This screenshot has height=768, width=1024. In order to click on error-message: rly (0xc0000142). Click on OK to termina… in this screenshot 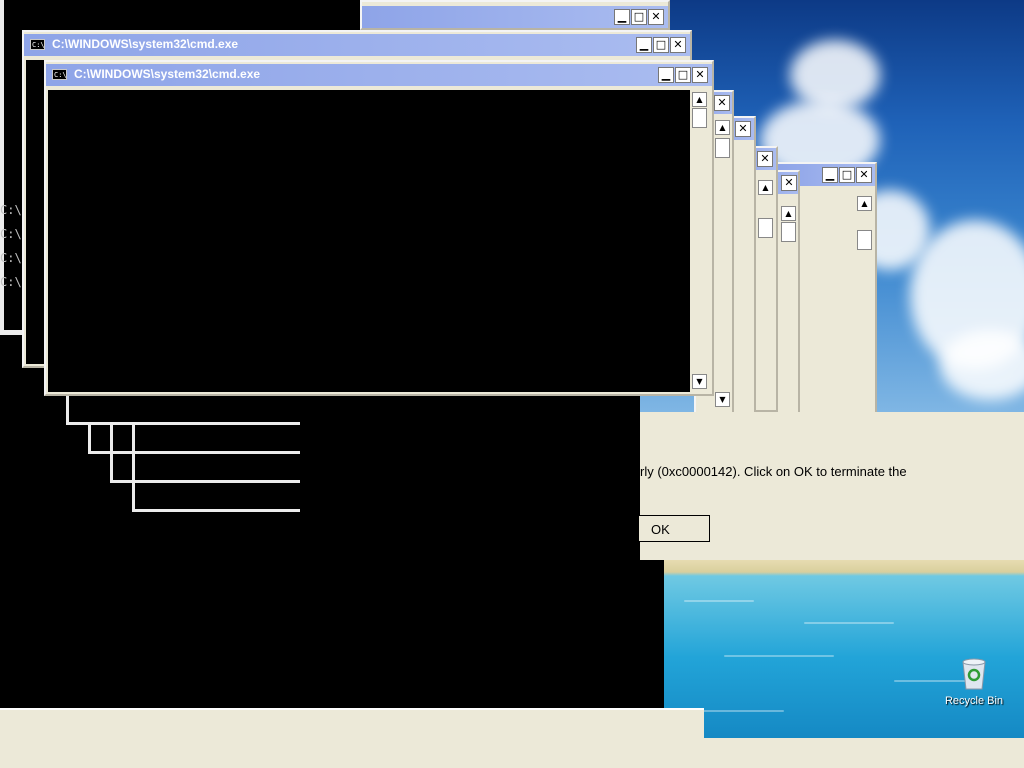, I will do `click(773, 471)`.